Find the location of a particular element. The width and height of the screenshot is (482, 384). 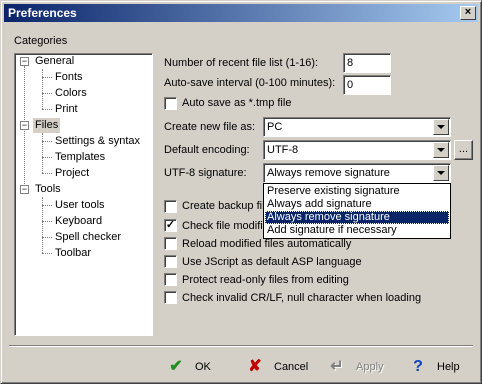

autosave-tmp-checkbox is located at coordinates (170, 103).